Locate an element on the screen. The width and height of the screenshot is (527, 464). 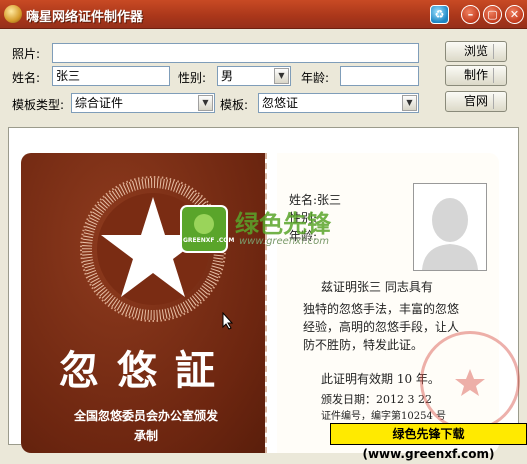
card-cert-line: 兹证明张三 同志具有 is located at coordinates (377, 287).